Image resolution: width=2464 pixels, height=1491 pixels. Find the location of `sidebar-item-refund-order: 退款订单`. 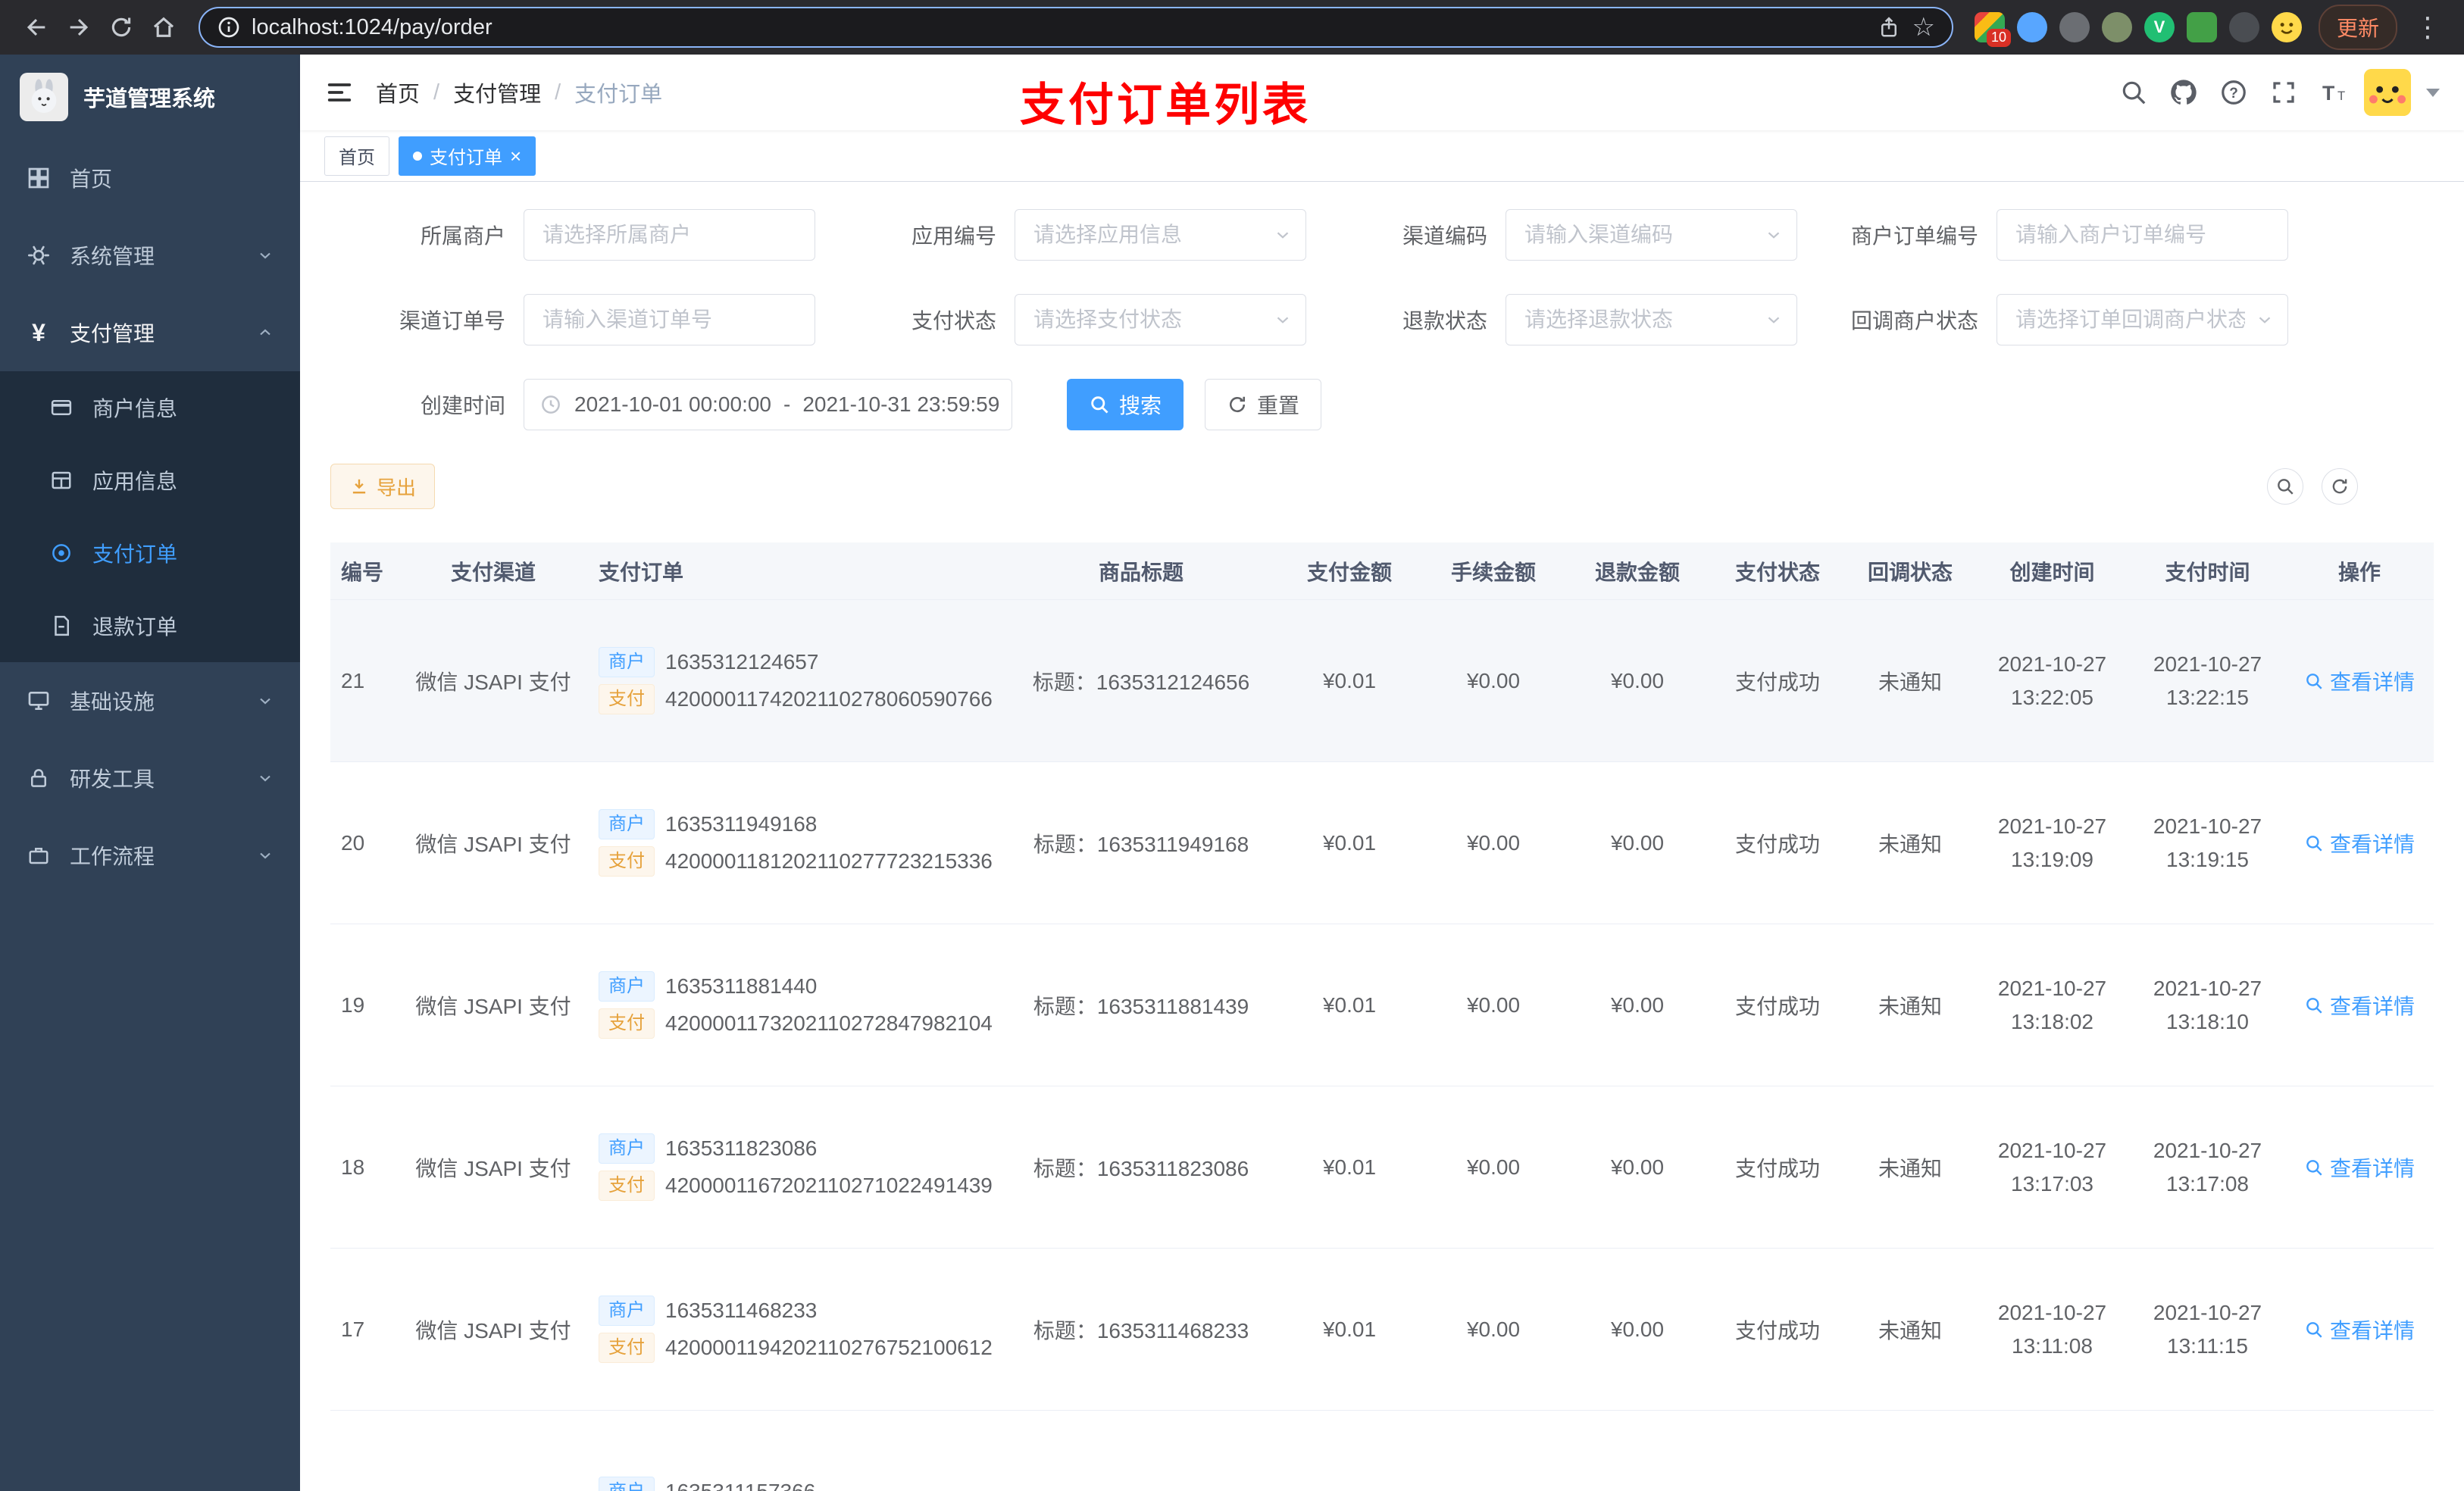

sidebar-item-refund-order: 退款订单 is located at coordinates (150, 625).